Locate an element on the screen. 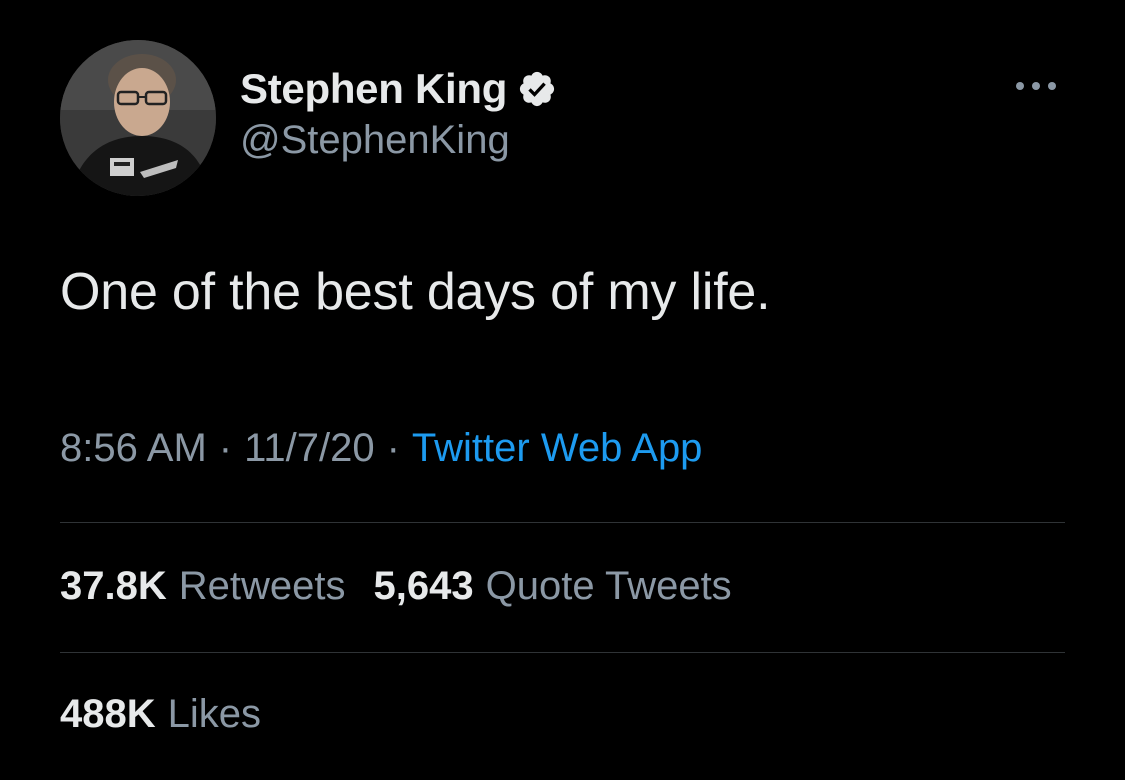 The height and width of the screenshot is (780, 1125). retweets-stat: 37.8K Retweets is located at coordinates (203, 586).